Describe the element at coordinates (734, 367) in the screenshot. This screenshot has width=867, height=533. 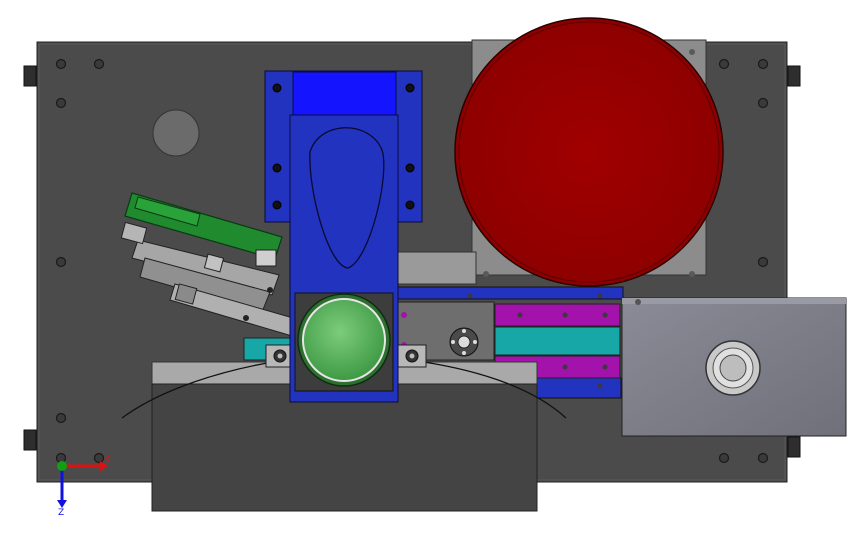
I see `right-gray-panel` at that location.